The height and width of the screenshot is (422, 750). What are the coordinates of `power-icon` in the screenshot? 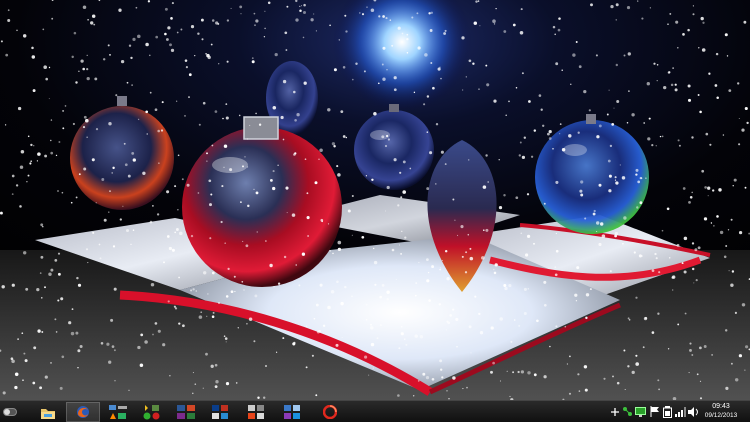 It's located at (667, 411).